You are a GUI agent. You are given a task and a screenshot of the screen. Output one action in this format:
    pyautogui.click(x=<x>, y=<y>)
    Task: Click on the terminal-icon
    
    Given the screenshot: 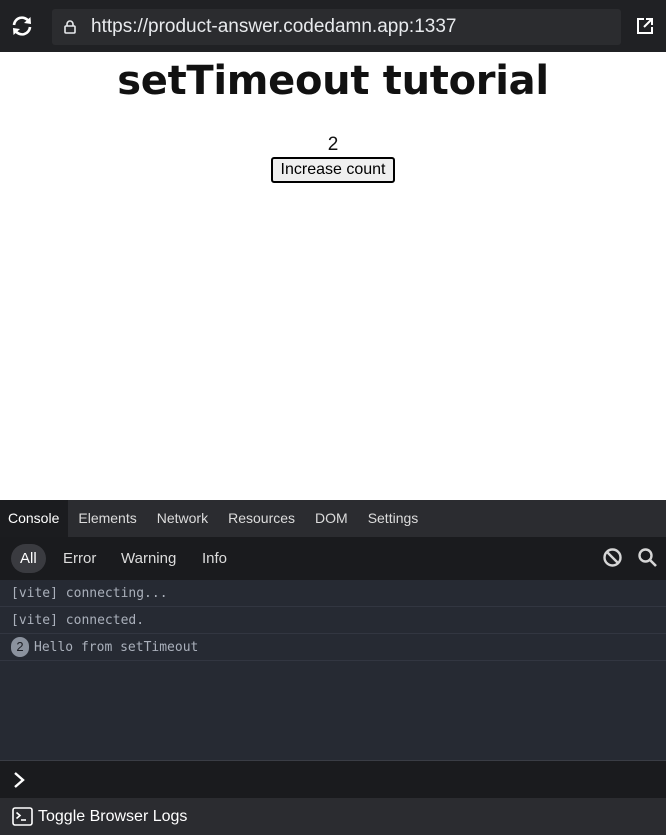 What is the action you would take?
    pyautogui.click(x=22, y=816)
    